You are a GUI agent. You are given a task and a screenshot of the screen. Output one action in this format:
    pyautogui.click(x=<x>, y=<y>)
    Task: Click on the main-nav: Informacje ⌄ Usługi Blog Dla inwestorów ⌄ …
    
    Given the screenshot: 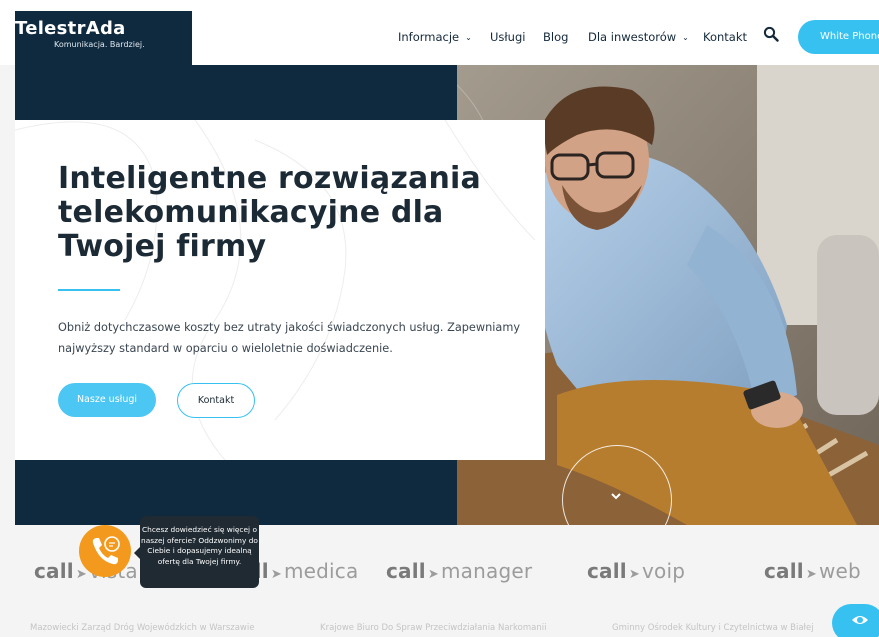 What is the action you would take?
    pyautogui.click(x=439, y=37)
    